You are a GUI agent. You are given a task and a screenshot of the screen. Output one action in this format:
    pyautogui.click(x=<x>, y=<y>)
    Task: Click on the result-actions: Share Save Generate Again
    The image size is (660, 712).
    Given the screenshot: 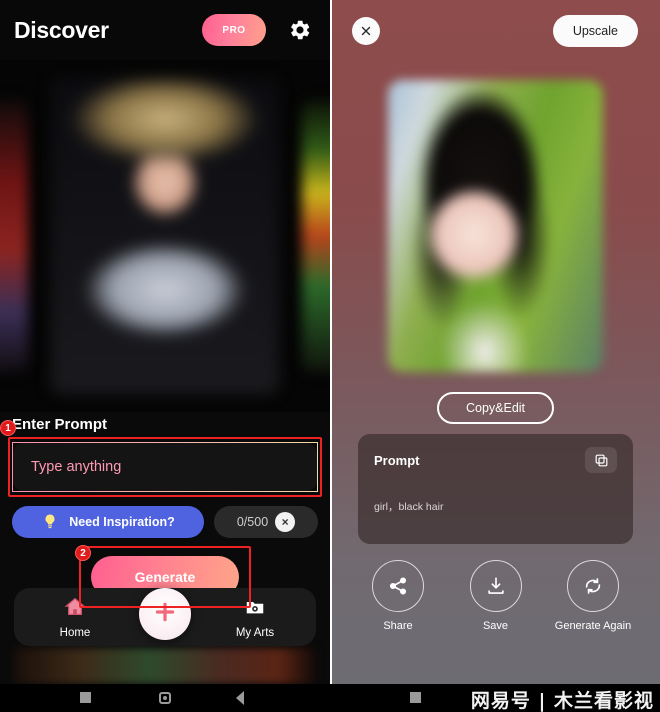 What is the action you would take?
    pyautogui.click(x=495, y=597)
    